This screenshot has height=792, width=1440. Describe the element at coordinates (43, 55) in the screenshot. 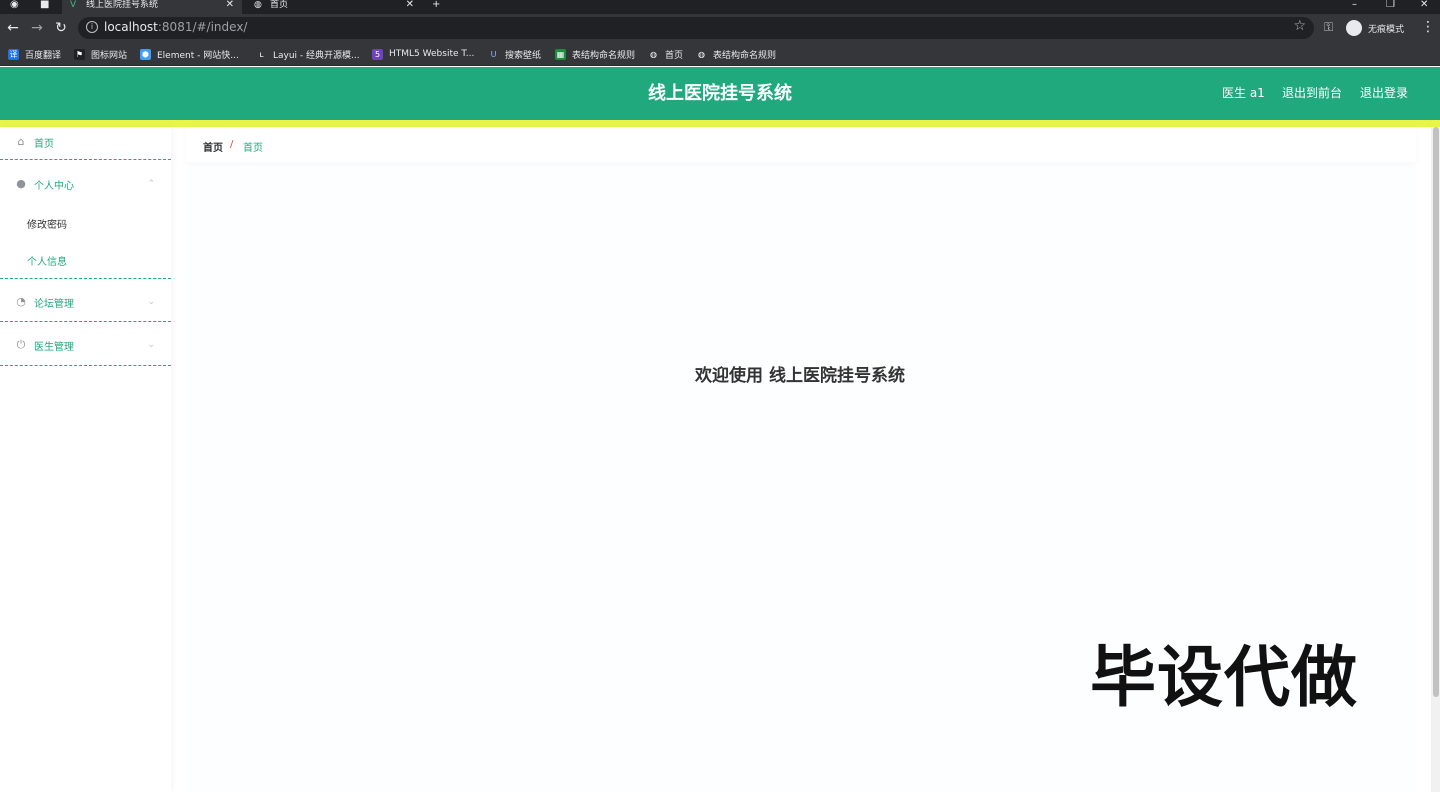

I see `bookmark-label: 百度翻译` at that location.